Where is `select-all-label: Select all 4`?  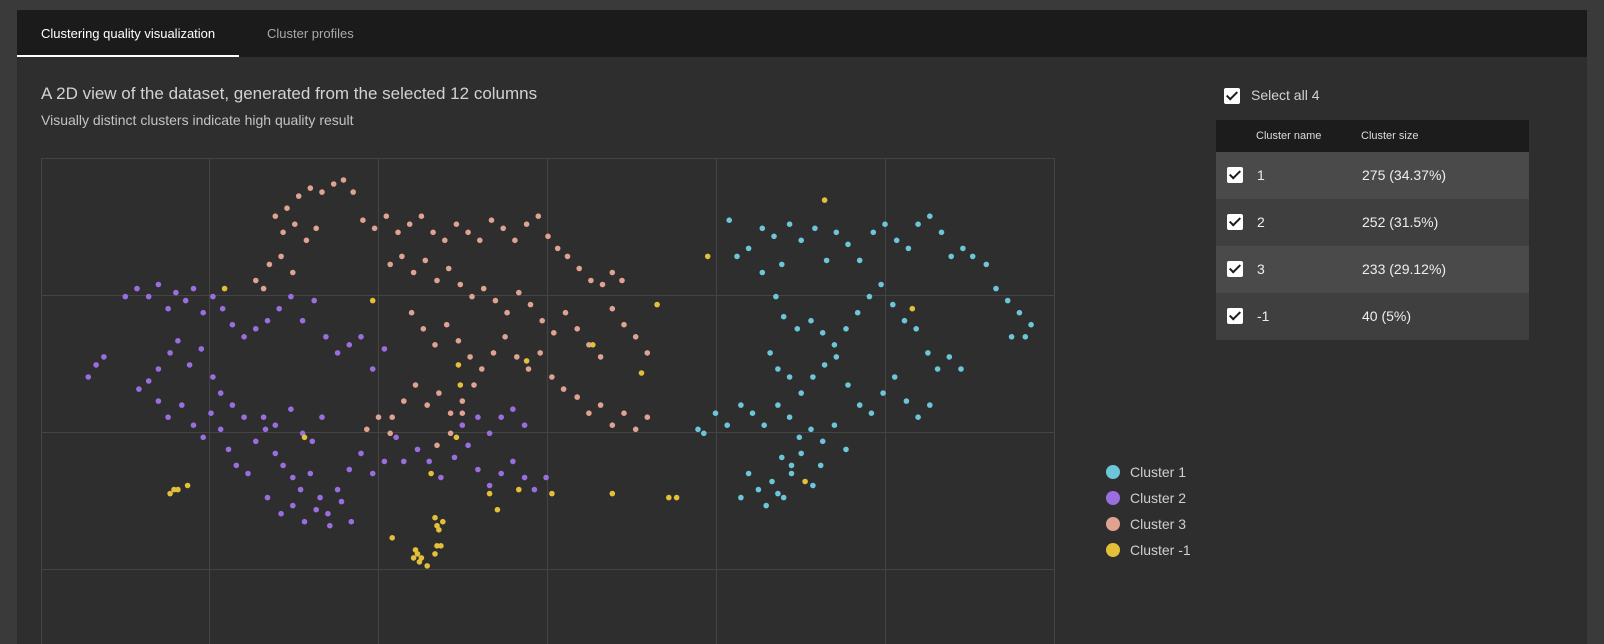
select-all-label: Select all 4 is located at coordinates (1285, 95).